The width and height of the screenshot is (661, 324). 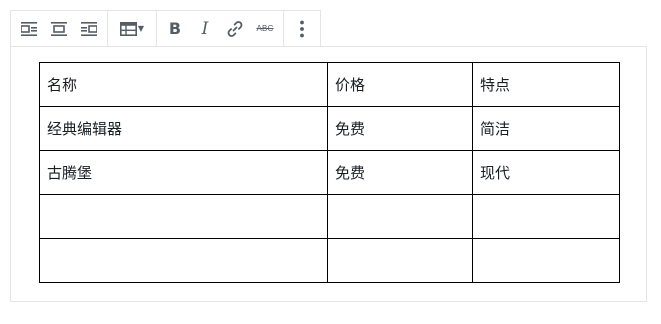 I want to click on table-icon: ▼, so click(x=132, y=29).